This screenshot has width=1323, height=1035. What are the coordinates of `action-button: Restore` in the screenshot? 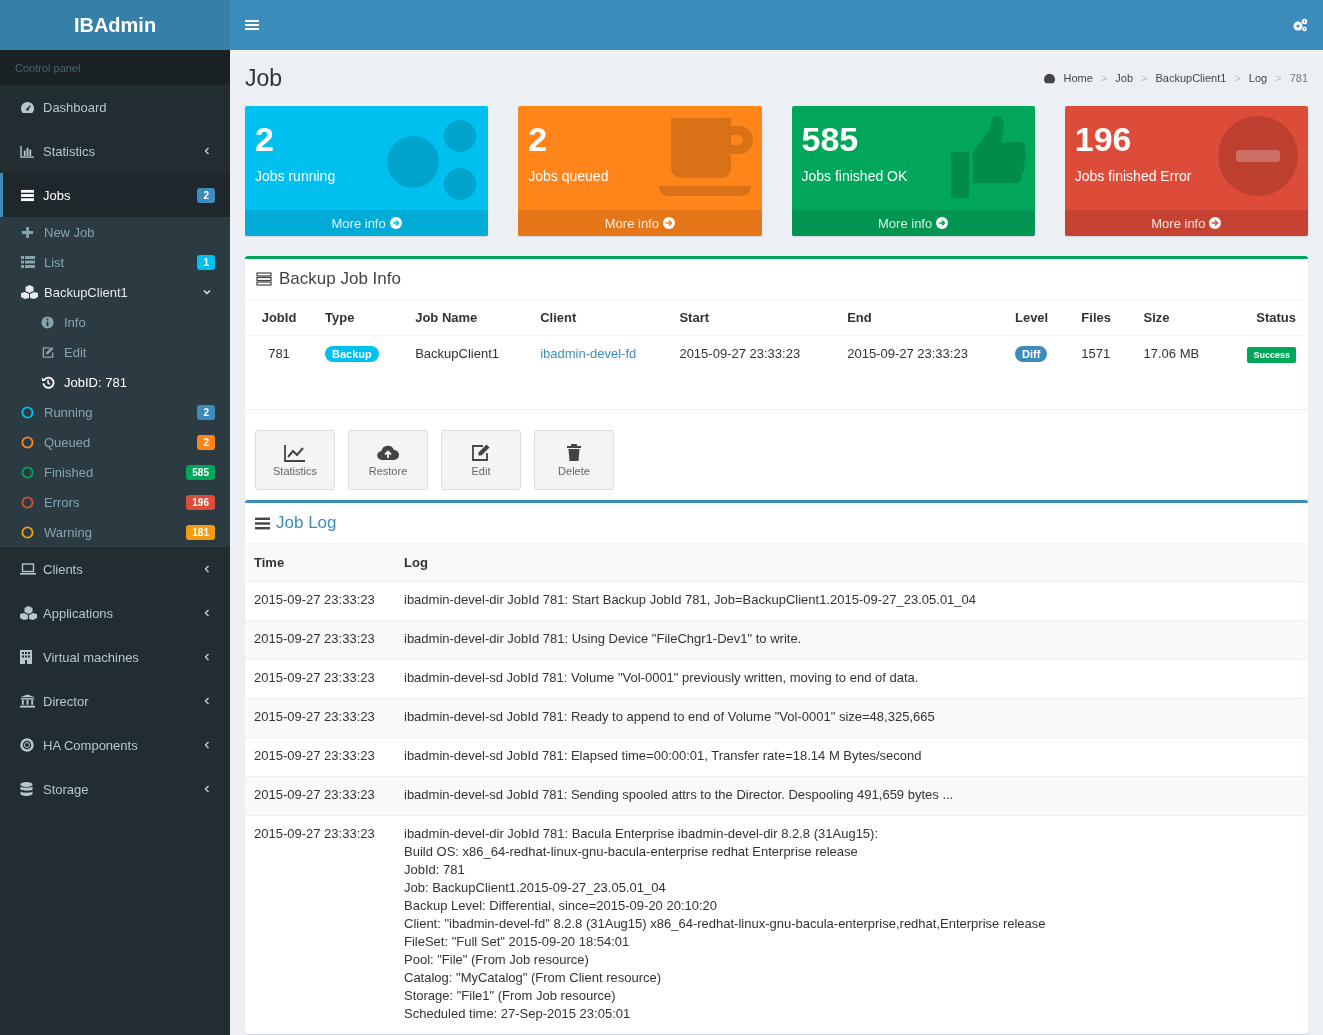 It's located at (388, 460).